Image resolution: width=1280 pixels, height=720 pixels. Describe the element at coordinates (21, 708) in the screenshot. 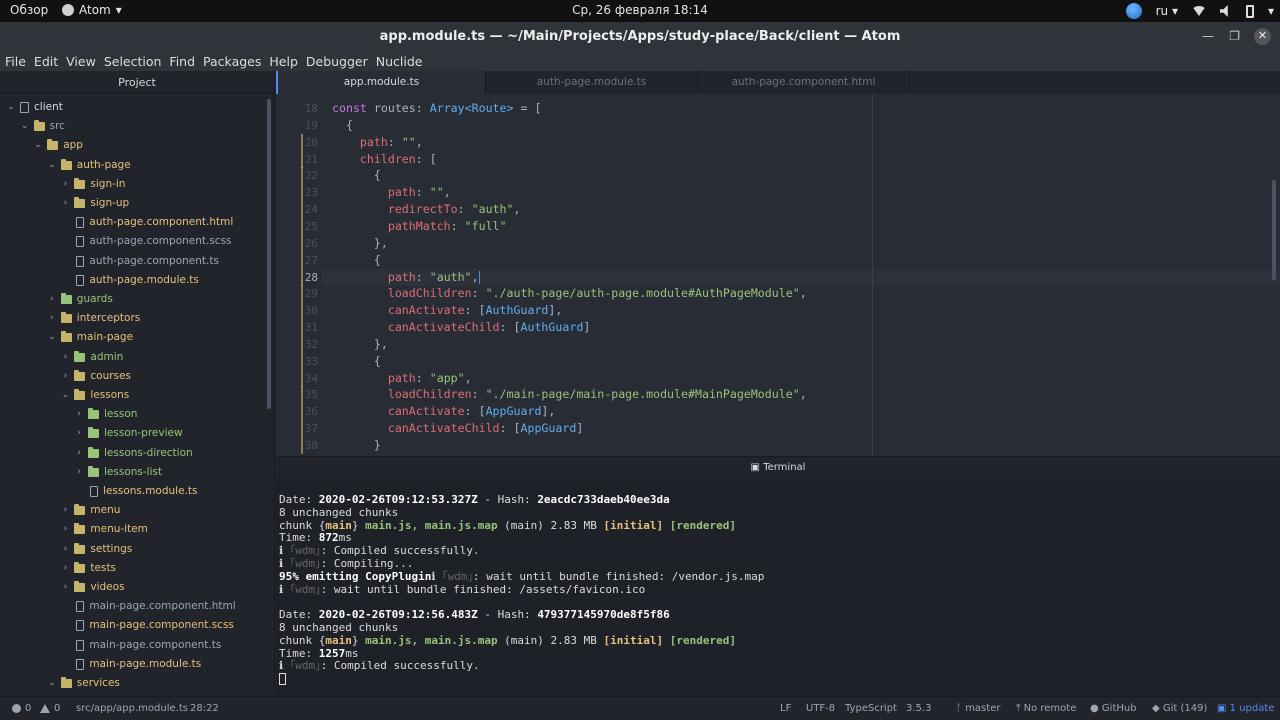

I see `errors-indicator: 0` at that location.